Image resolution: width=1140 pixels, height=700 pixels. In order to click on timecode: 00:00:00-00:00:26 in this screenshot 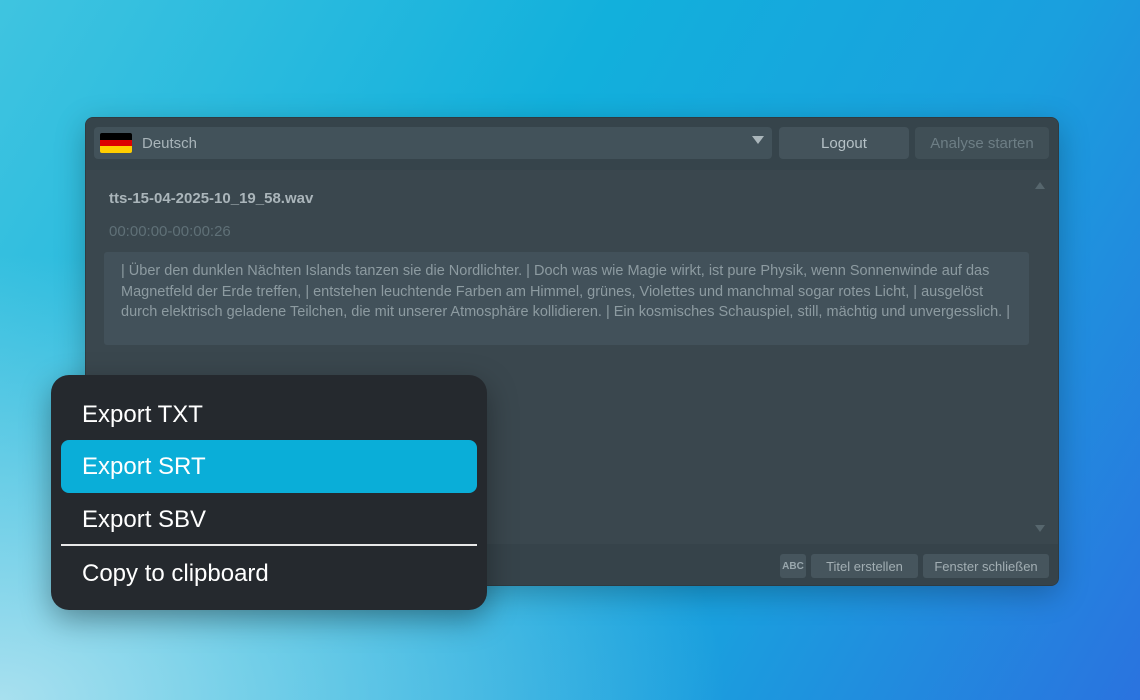, I will do `click(170, 231)`.